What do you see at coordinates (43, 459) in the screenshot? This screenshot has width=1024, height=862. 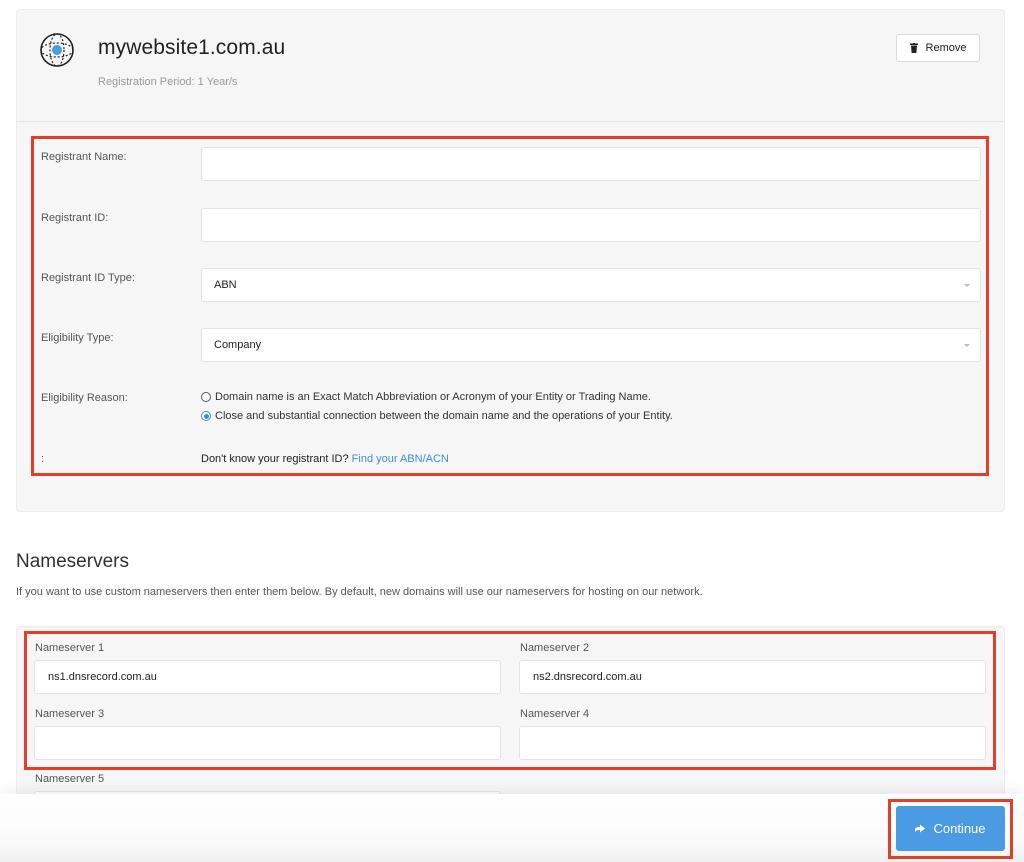 I see `help-row-label: :` at bounding box center [43, 459].